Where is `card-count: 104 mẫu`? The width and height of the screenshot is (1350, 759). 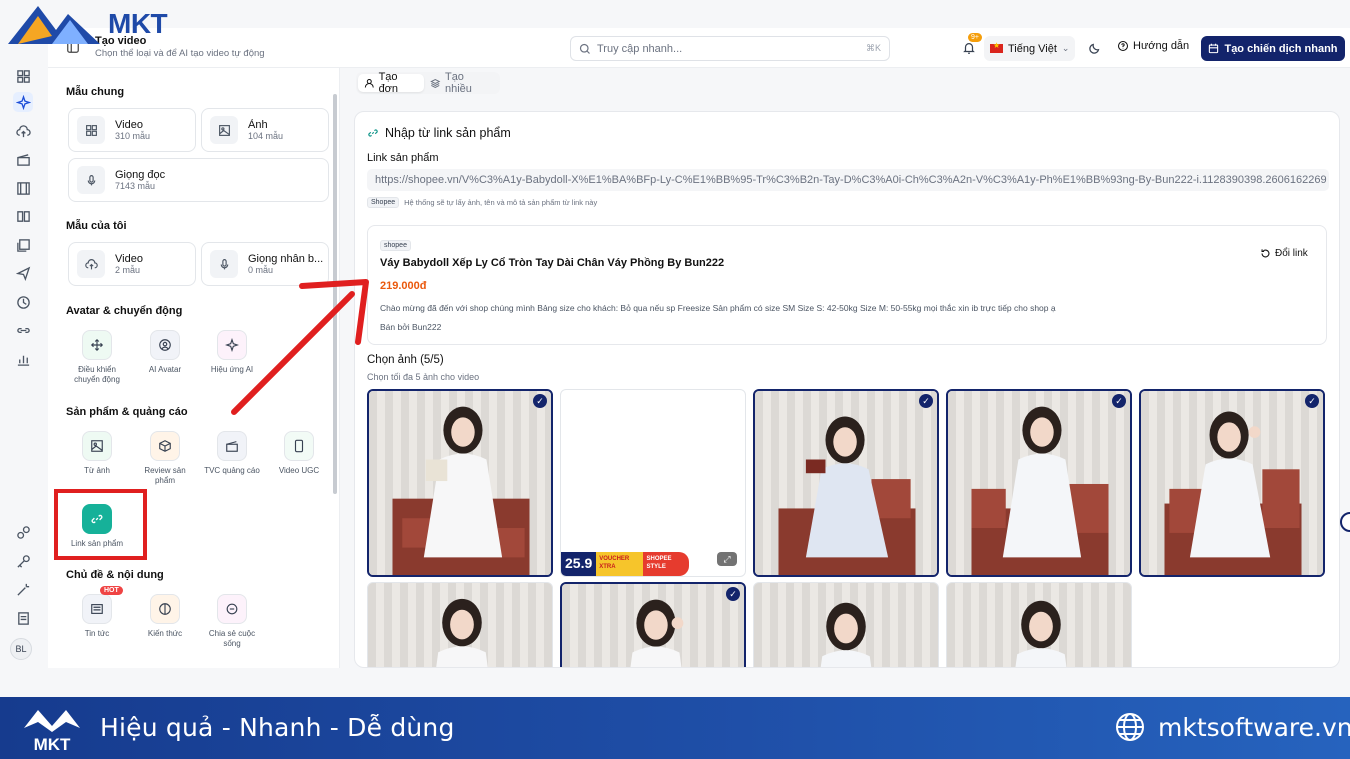 card-count: 104 mẫu is located at coordinates (266, 136).